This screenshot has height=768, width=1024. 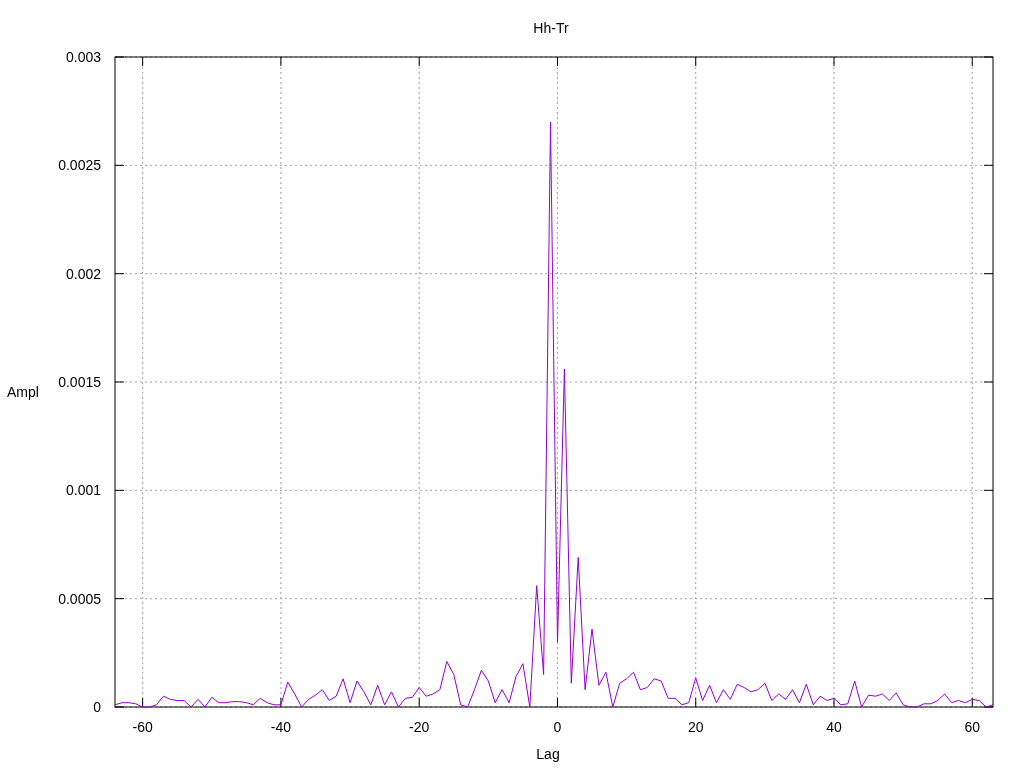 I want to click on chart-title: Hh-Tr, so click(x=551, y=28).